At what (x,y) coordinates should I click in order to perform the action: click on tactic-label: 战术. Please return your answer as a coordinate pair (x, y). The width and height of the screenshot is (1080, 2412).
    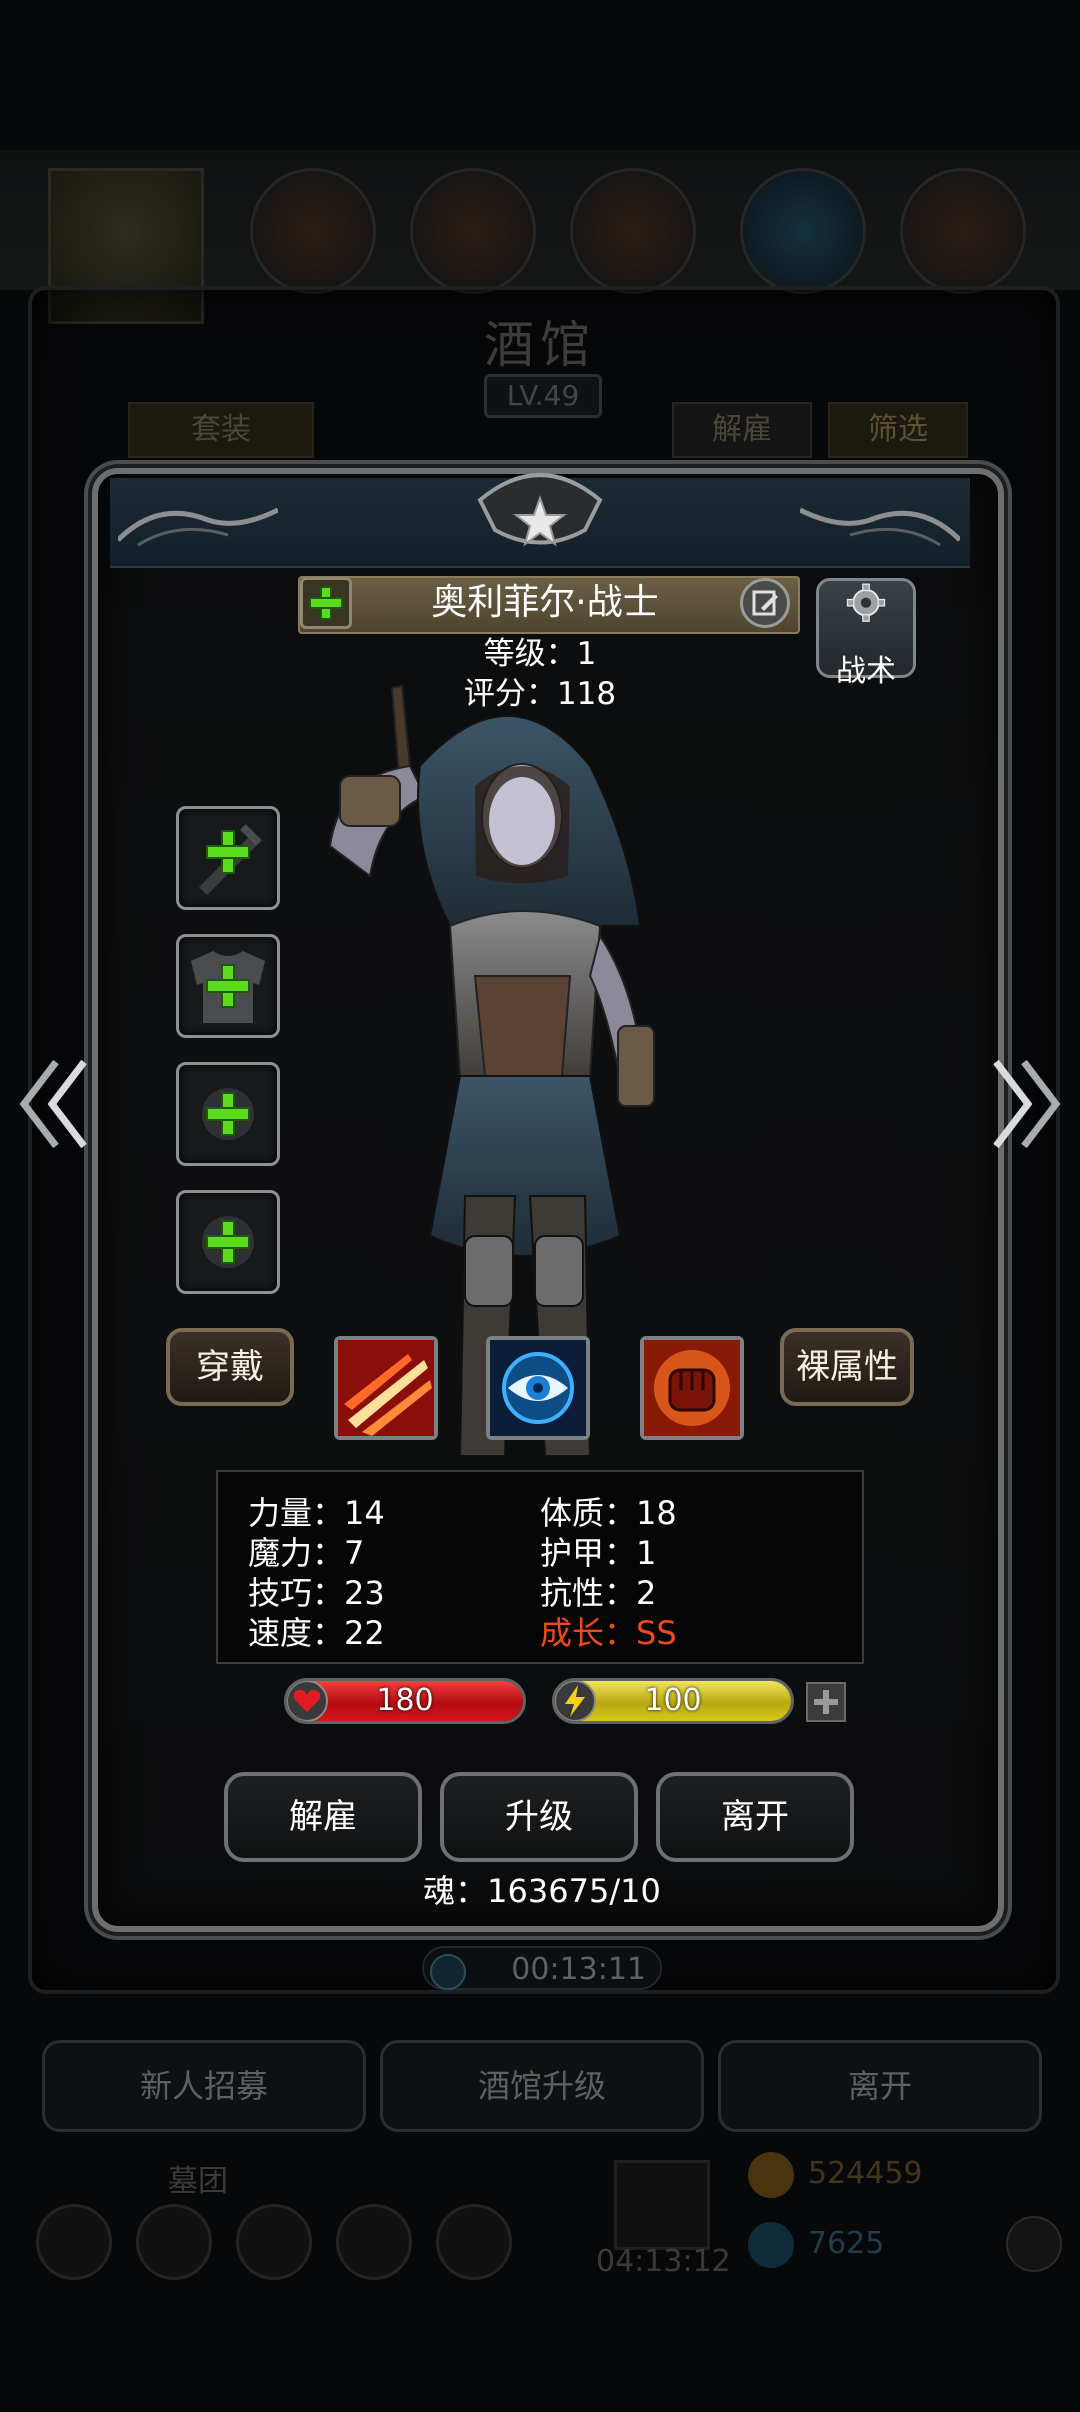
    Looking at the image, I should click on (866, 671).